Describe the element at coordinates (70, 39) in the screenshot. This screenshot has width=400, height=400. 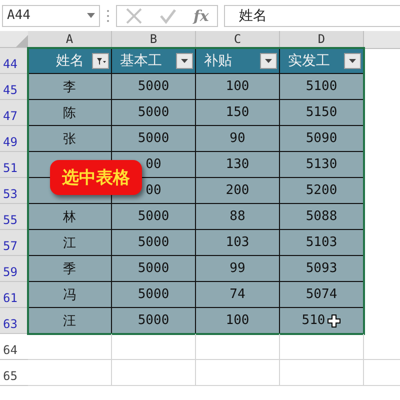
I see `column-header: A` at that location.